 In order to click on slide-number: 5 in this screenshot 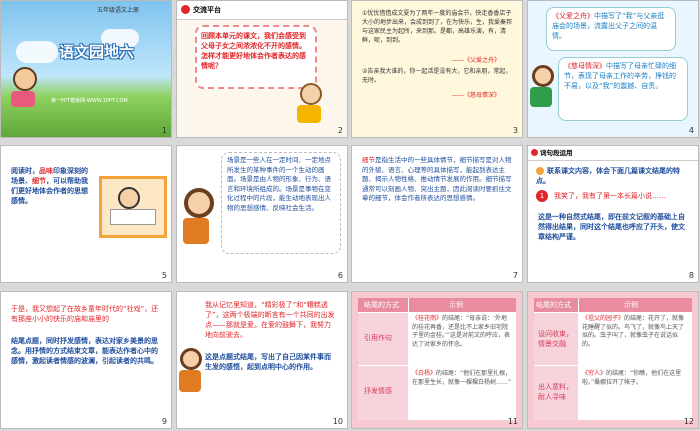, I will do `click(164, 275)`.